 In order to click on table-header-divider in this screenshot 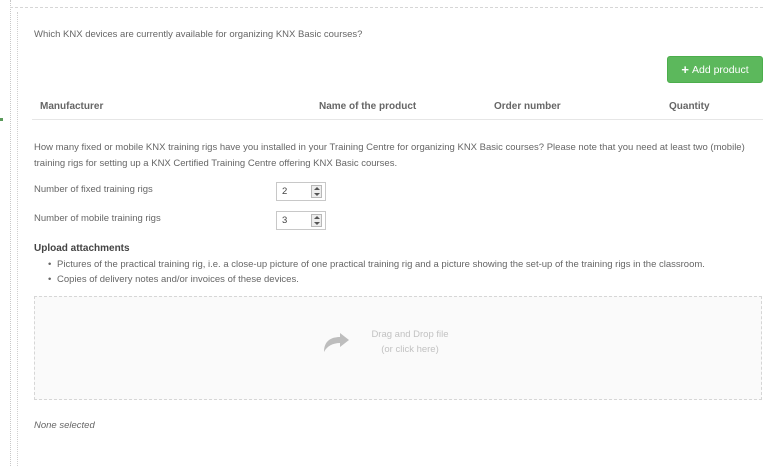, I will do `click(397, 119)`.